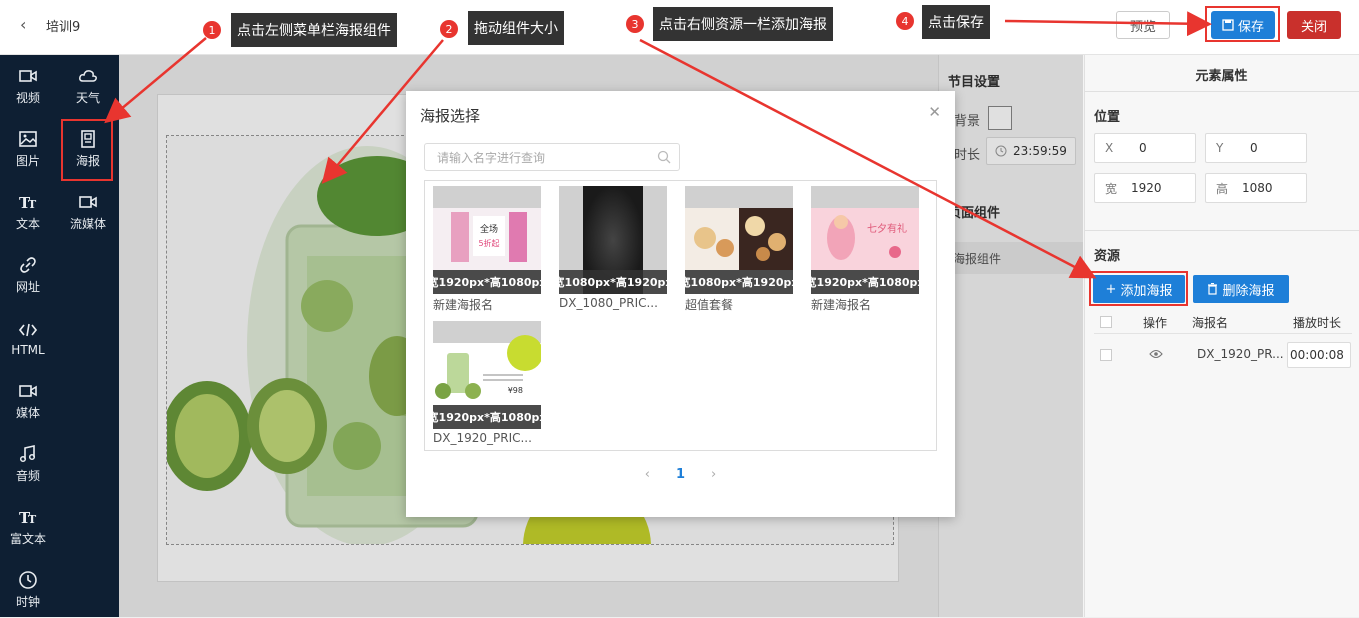 The width and height of the screenshot is (1359, 618). What do you see at coordinates (314, 30) in the screenshot?
I see `step-tip: 点击左侧菜单栏海报组件` at bounding box center [314, 30].